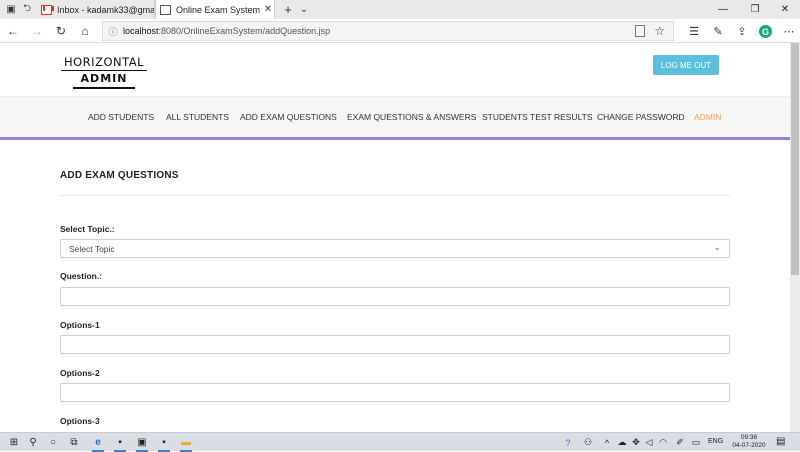  I want to click on help-icon: ?, so click(568, 442).